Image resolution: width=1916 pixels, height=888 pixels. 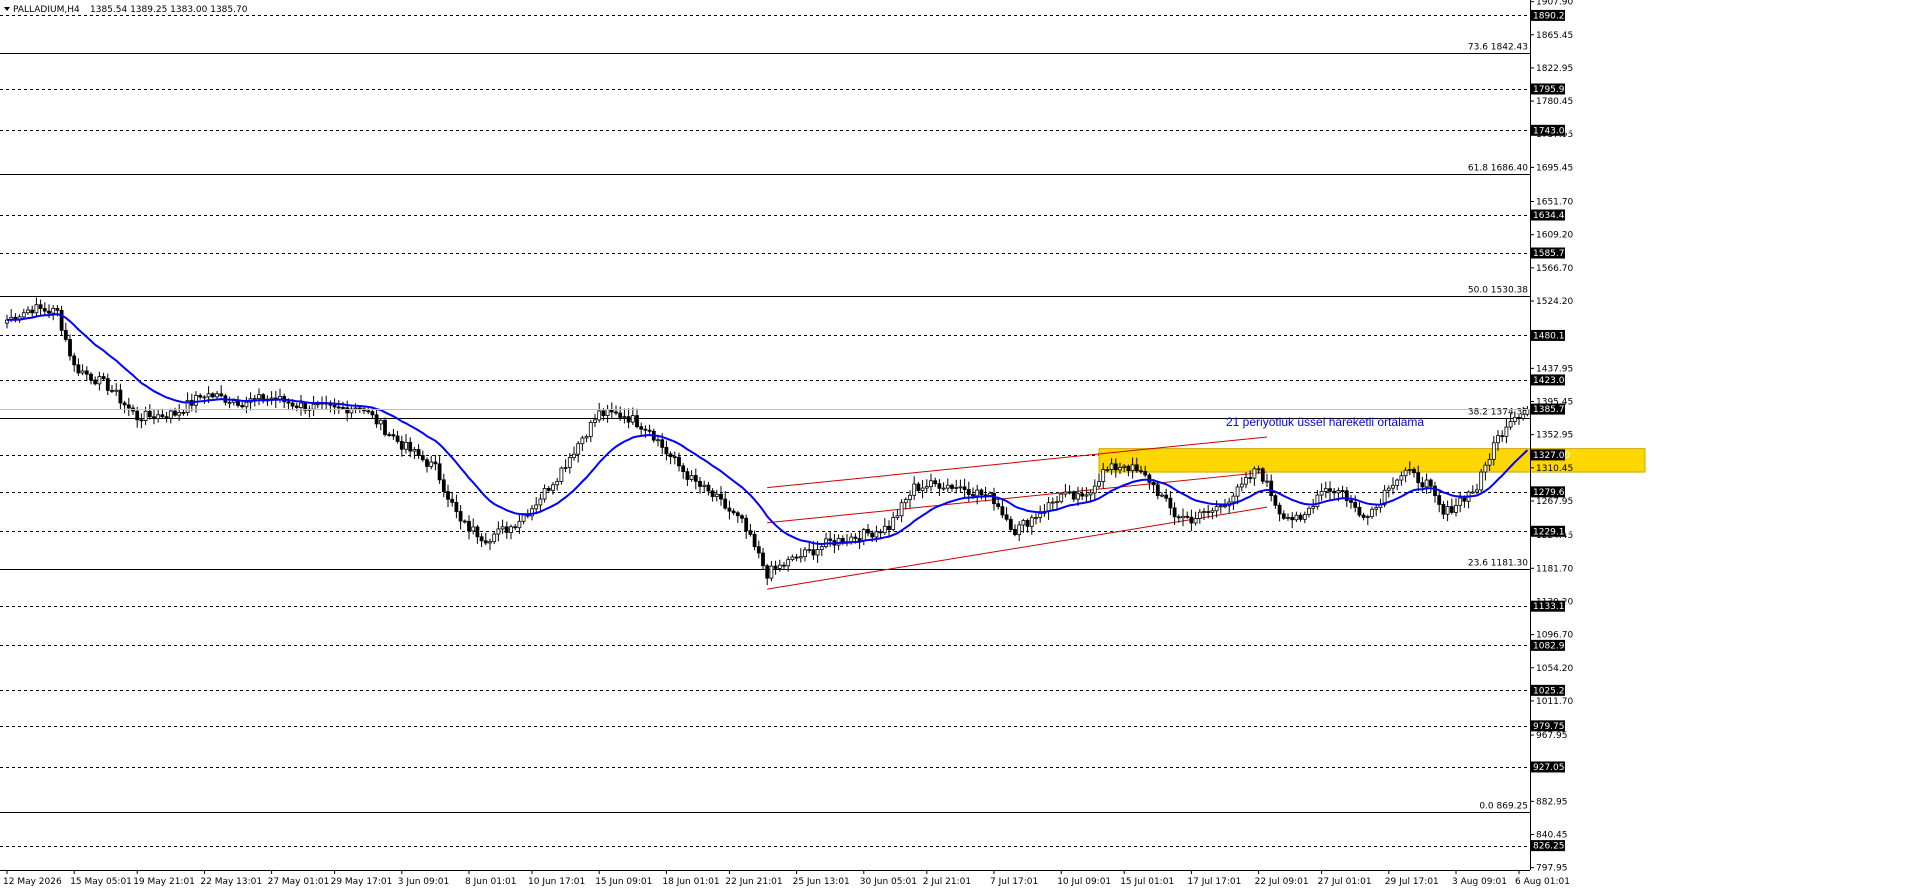 I want to click on x-tick-label: 6 Aug 01:01, so click(x=1542, y=882).